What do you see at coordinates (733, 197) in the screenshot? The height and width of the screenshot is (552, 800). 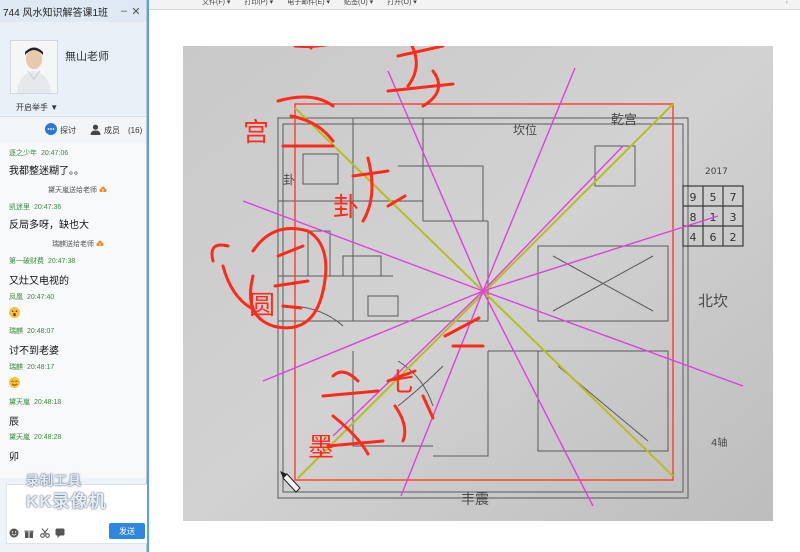 I see `luoshu-cell: 7` at bounding box center [733, 197].